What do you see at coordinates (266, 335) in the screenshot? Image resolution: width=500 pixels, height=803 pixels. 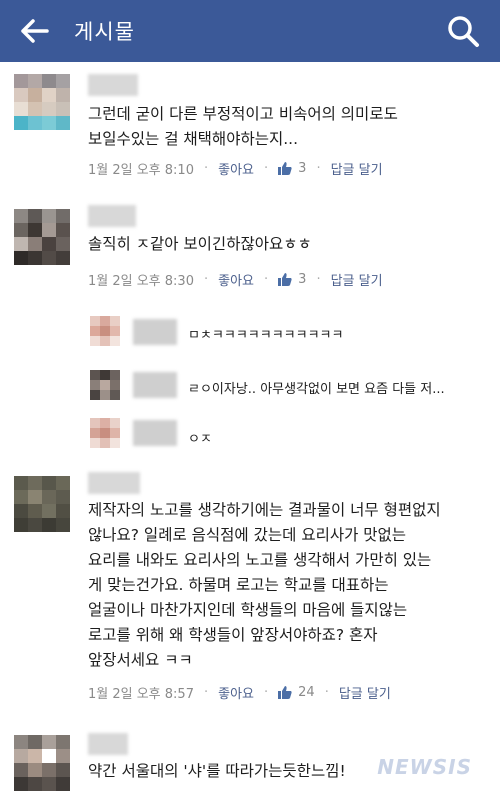 I see `reply-text: ㅁㅊㅋㅋㅋㅋㅋㅋㅋㅋㅋㅋㅋ` at bounding box center [266, 335].